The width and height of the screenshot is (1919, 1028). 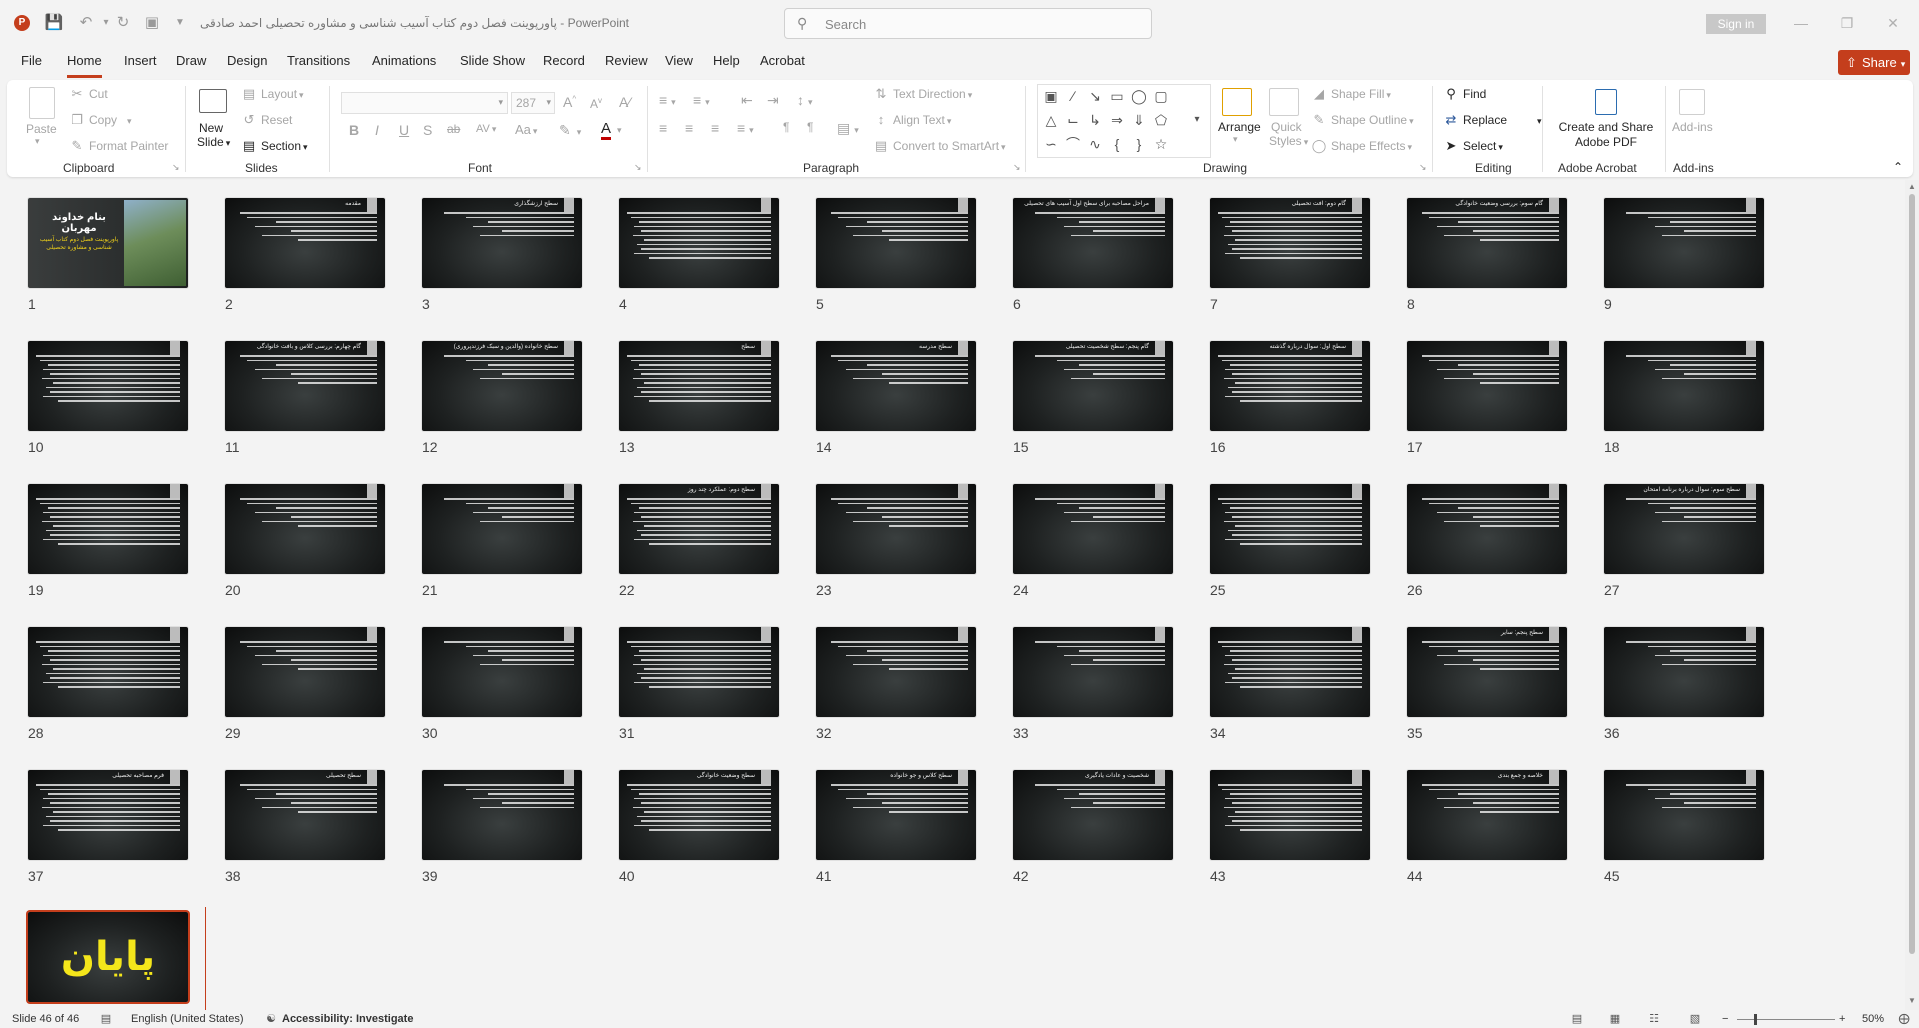 I want to click on justify-icon: ≡ ▾, so click(x=745, y=128).